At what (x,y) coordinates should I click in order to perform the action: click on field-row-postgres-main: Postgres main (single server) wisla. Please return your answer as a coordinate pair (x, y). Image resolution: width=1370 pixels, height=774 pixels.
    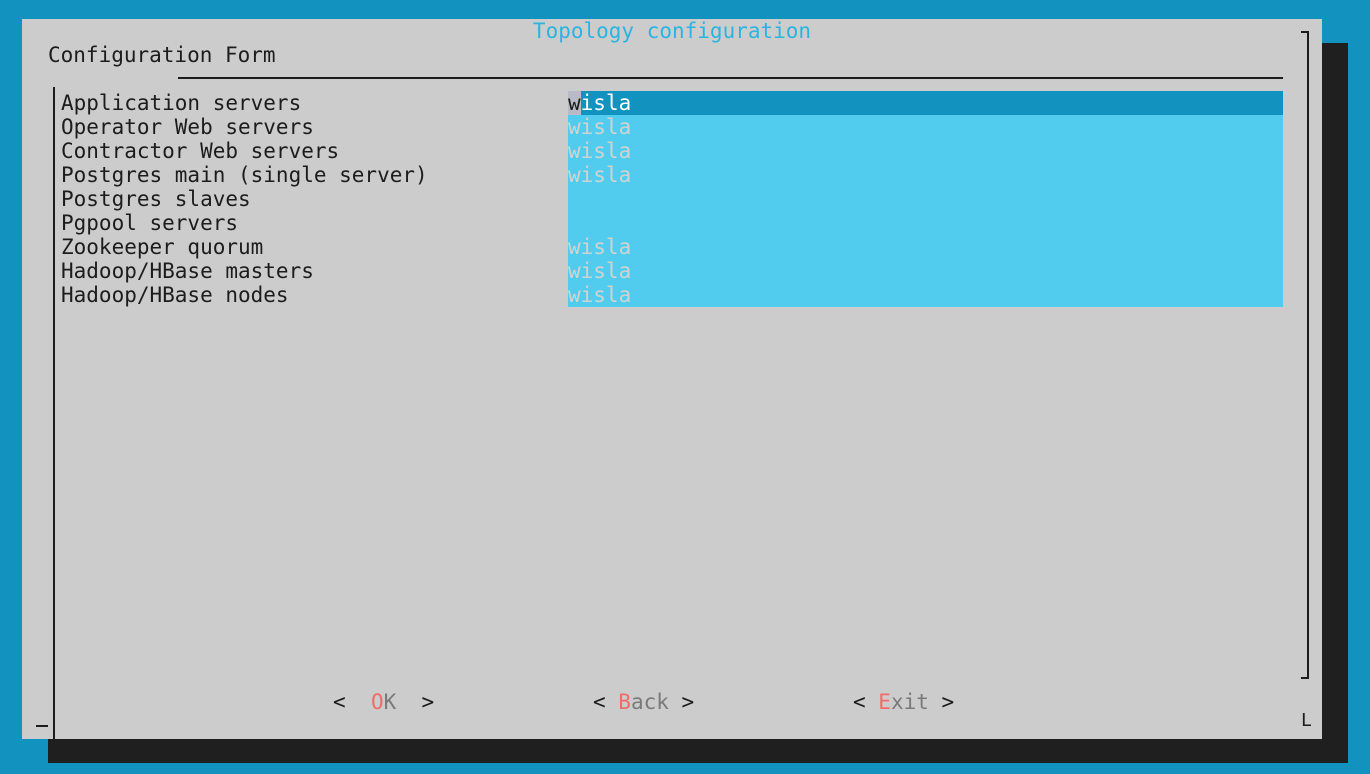
    Looking at the image, I should click on (672, 175).